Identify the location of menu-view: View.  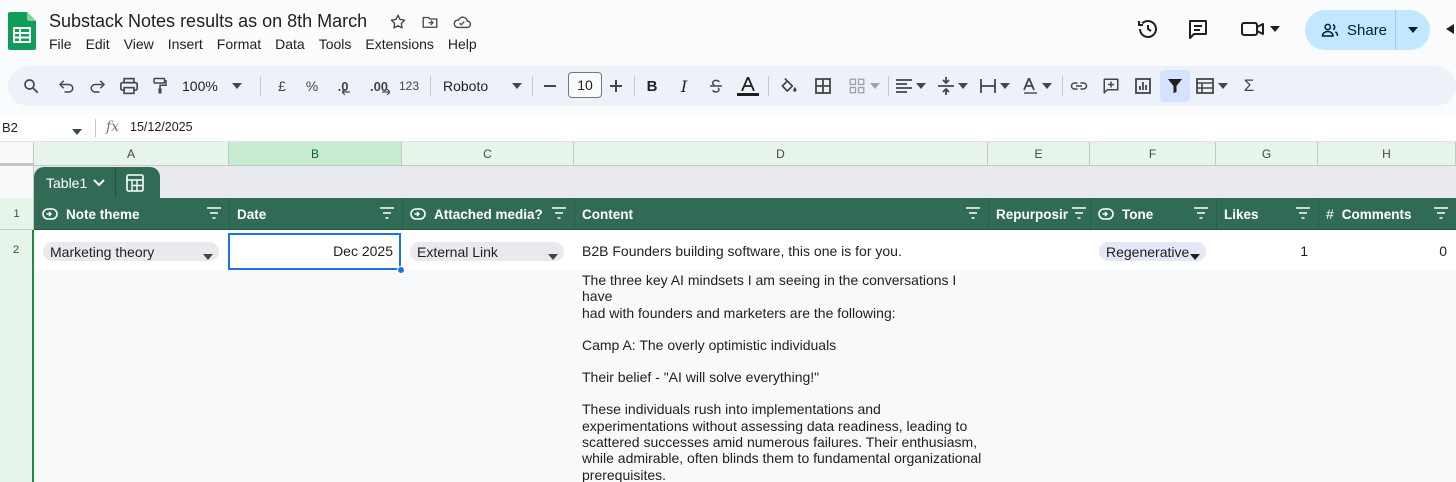
(139, 44).